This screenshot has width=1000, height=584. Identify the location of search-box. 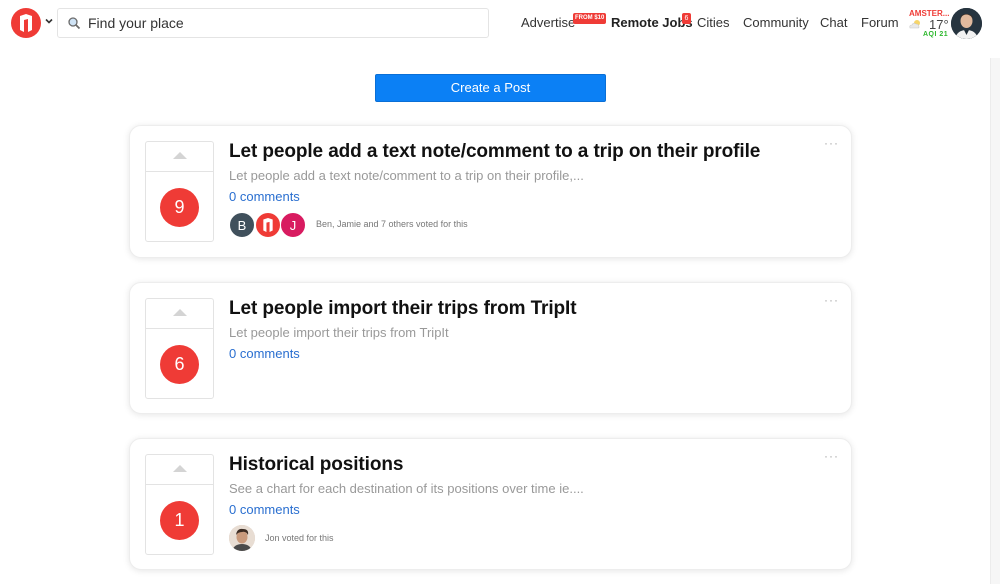
(273, 23).